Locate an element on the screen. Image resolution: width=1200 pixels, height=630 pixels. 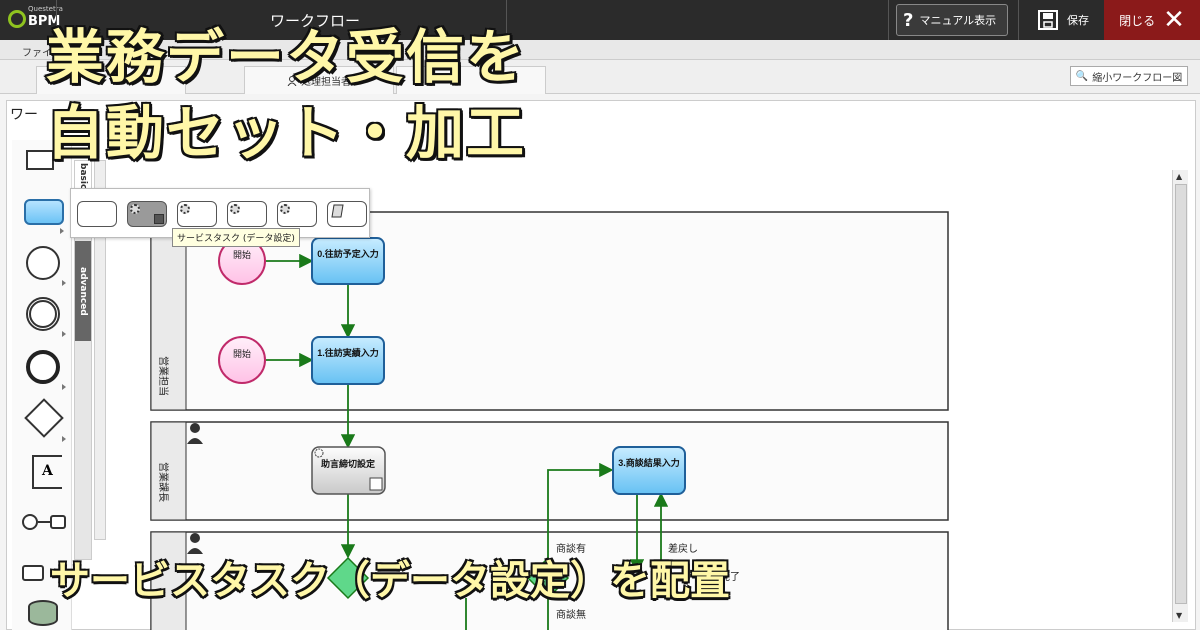
palette-tab-advanced: advanced is located at coordinates (83, 291).